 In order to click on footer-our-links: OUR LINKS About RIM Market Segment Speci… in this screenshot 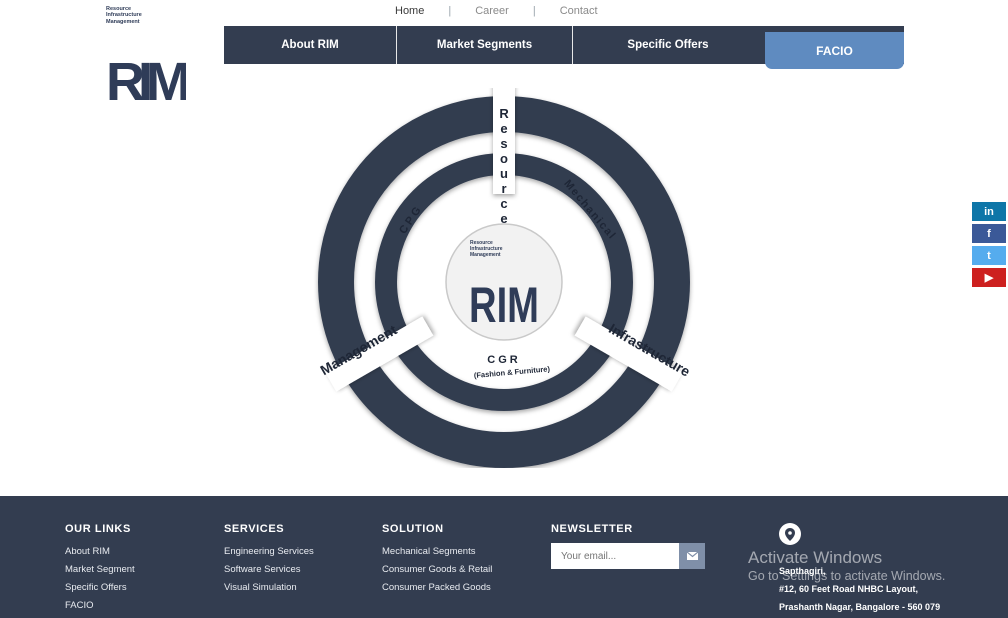, I will do `click(100, 569)`.